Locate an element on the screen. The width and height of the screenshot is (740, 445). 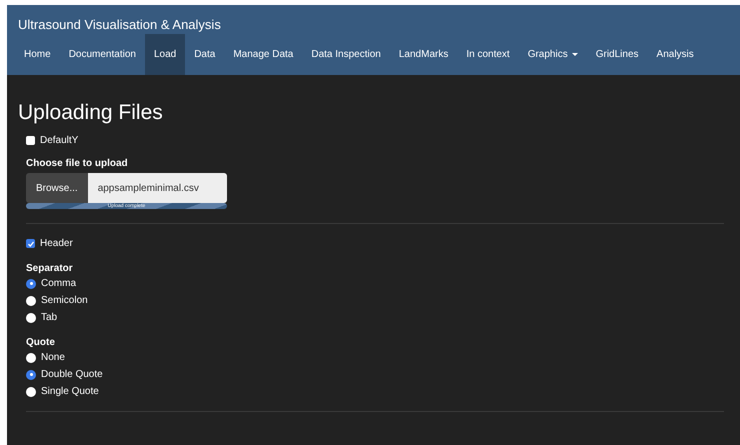
file-name-field: appsampleminimal.csv is located at coordinates (157, 188).